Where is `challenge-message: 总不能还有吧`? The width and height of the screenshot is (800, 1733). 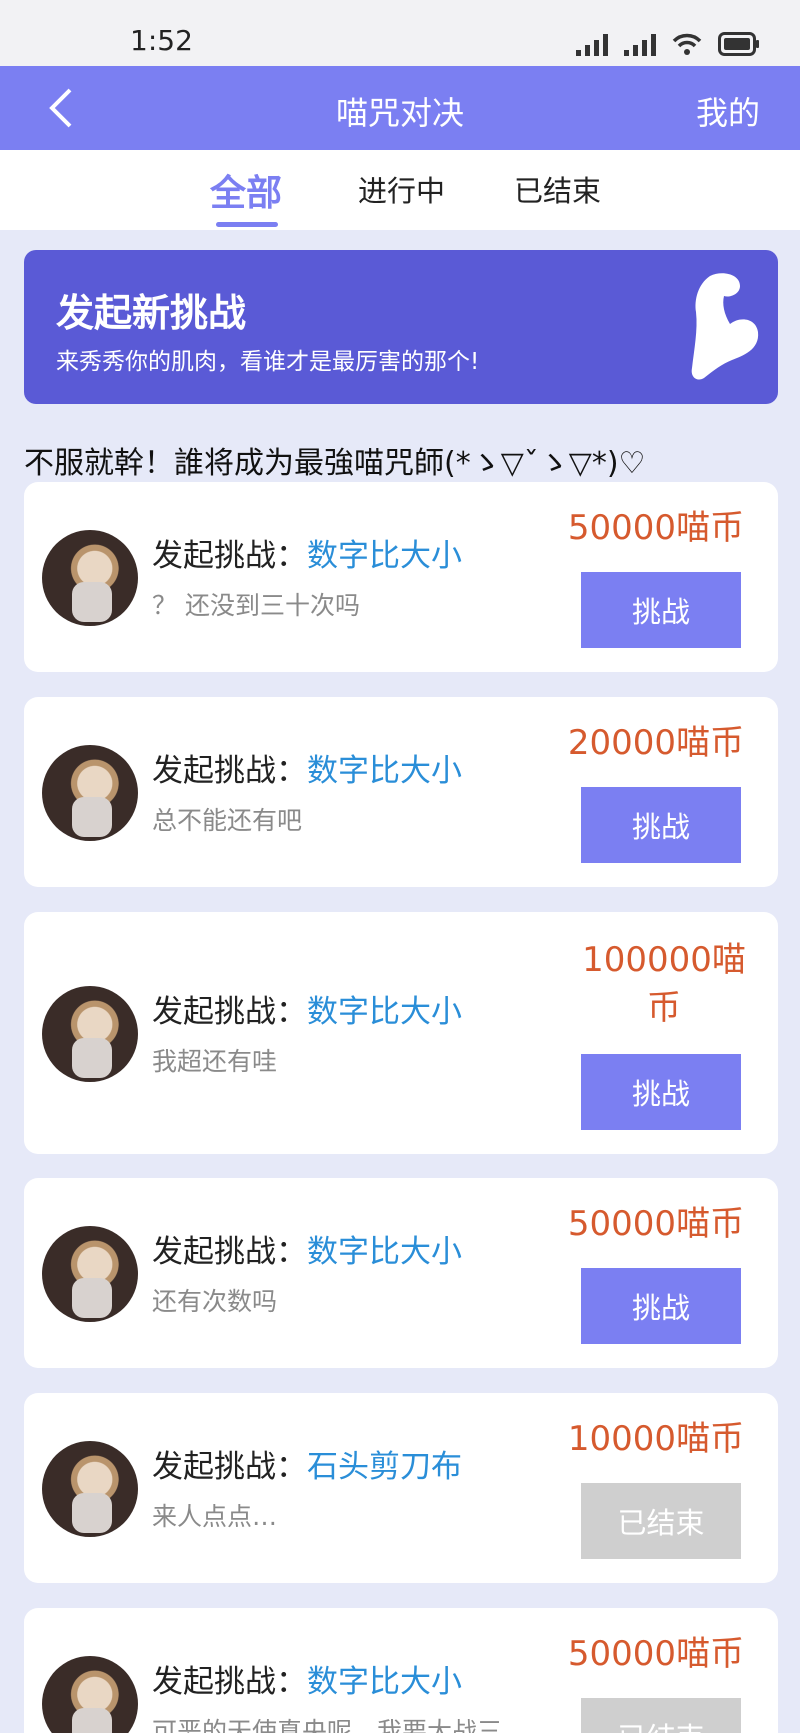 challenge-message: 总不能还有吧 is located at coordinates (227, 820).